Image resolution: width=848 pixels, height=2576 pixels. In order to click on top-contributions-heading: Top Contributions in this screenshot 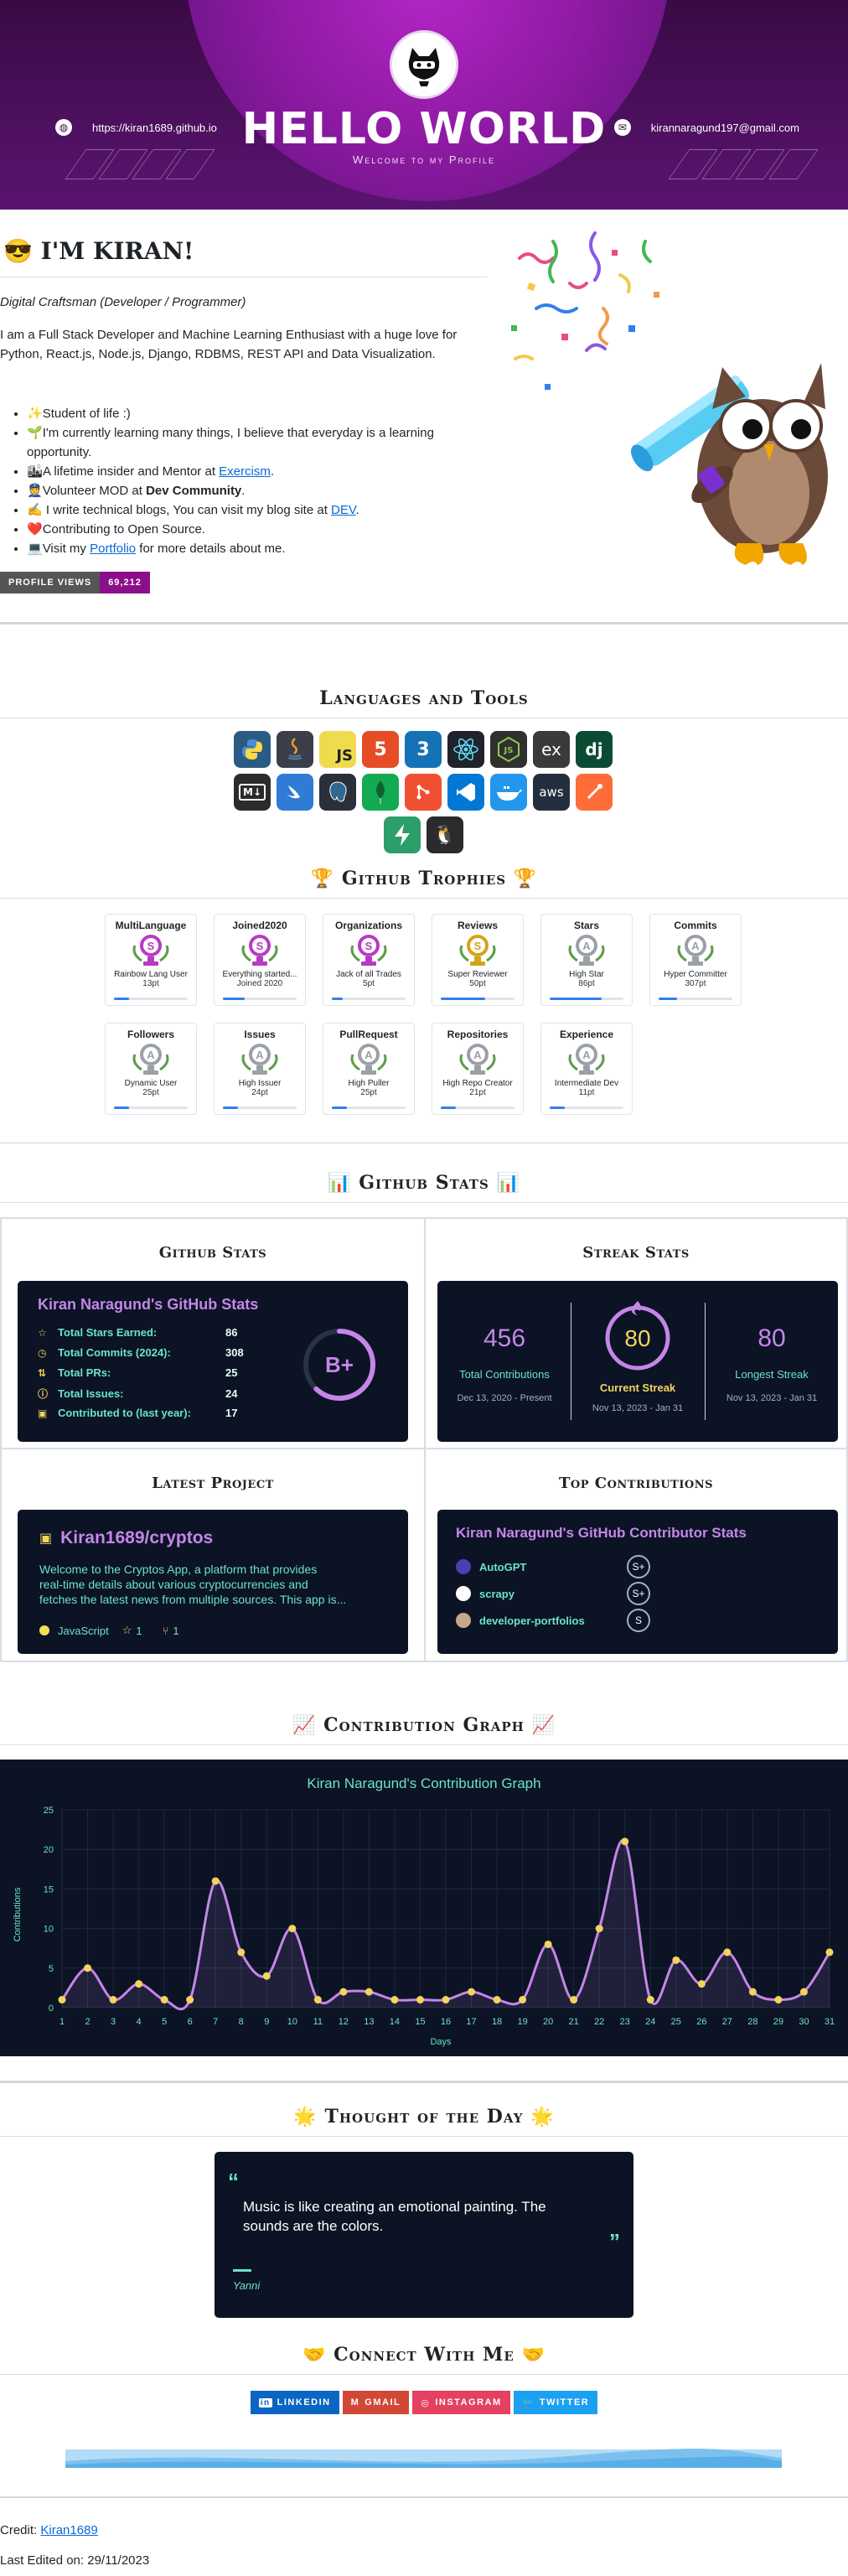, I will do `click(636, 1483)`.